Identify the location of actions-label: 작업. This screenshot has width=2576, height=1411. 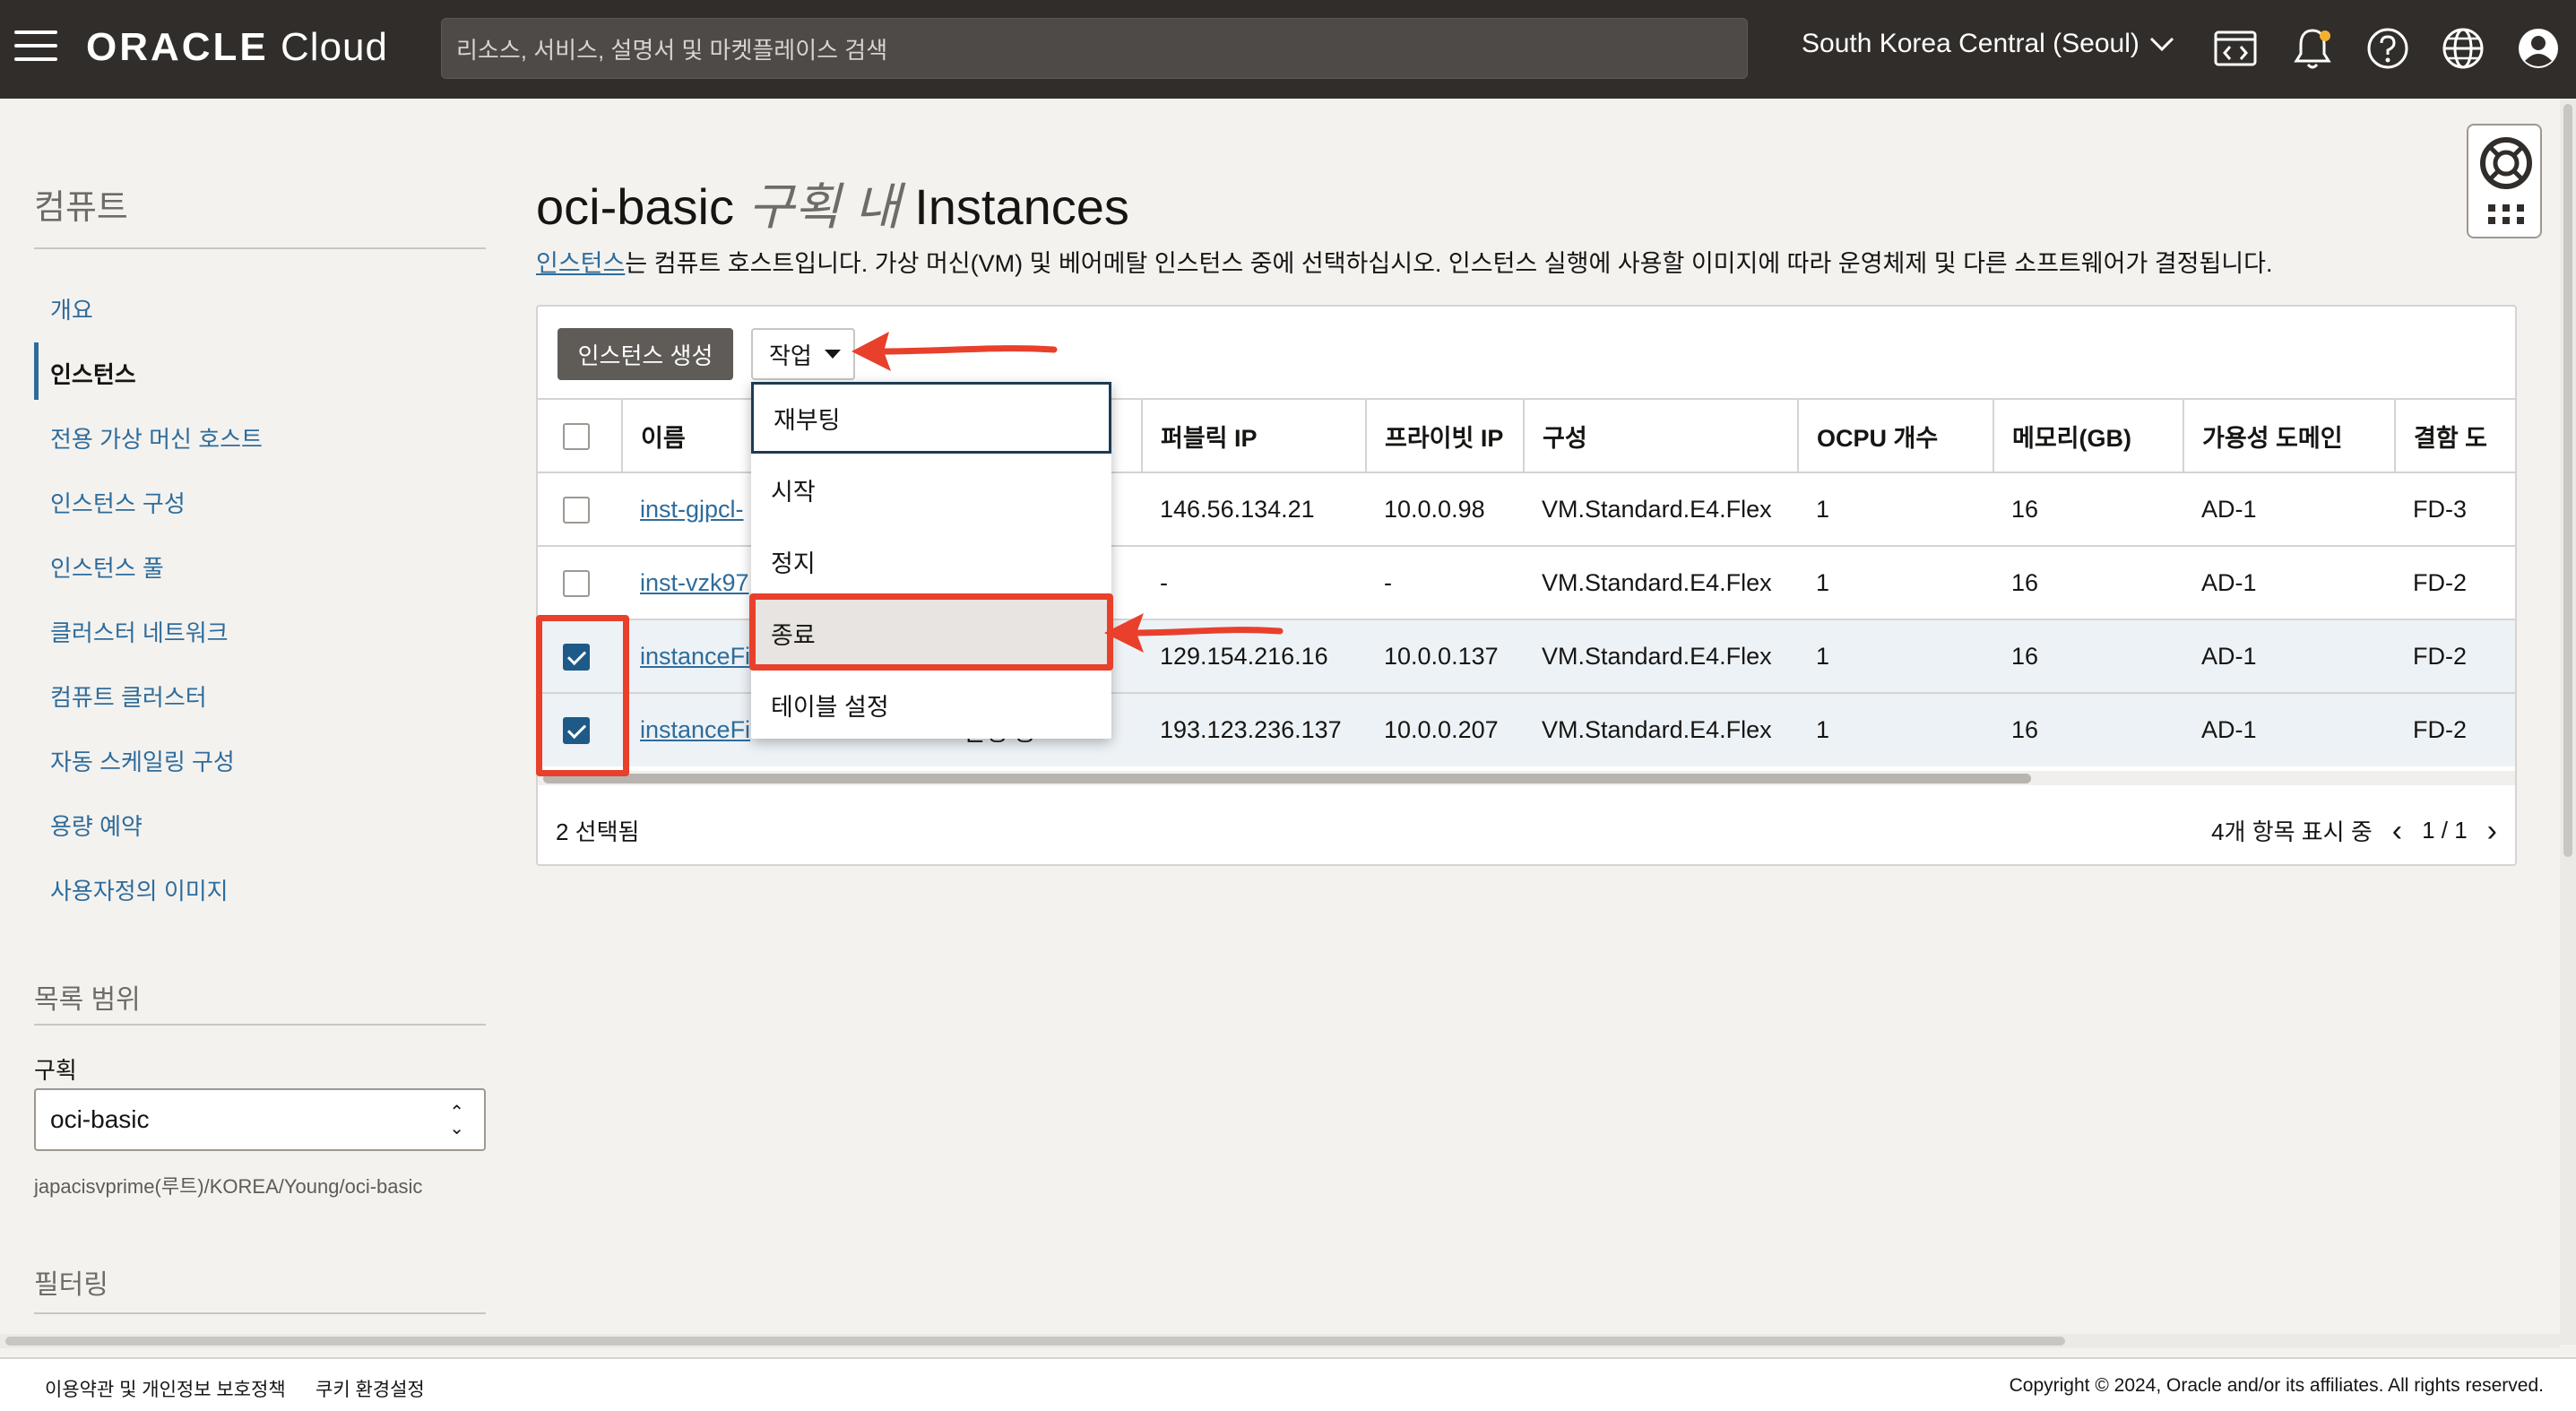
(790, 355).